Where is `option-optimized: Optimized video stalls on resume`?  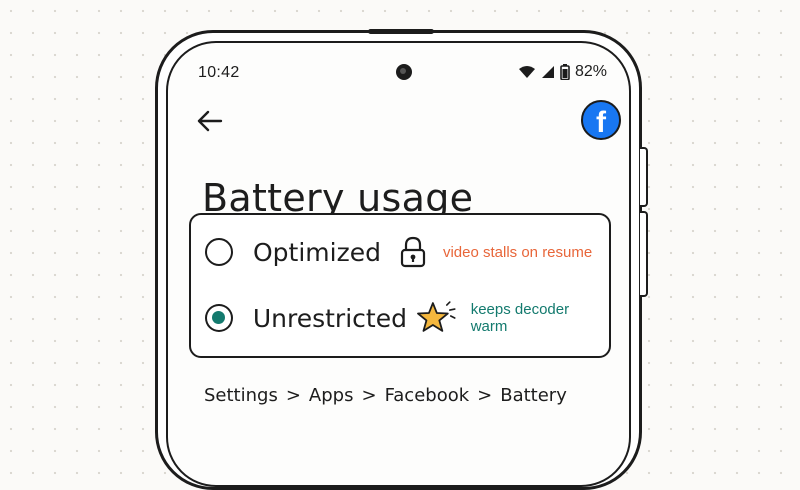 option-optimized: Optimized video stalls on resume is located at coordinates (398, 252).